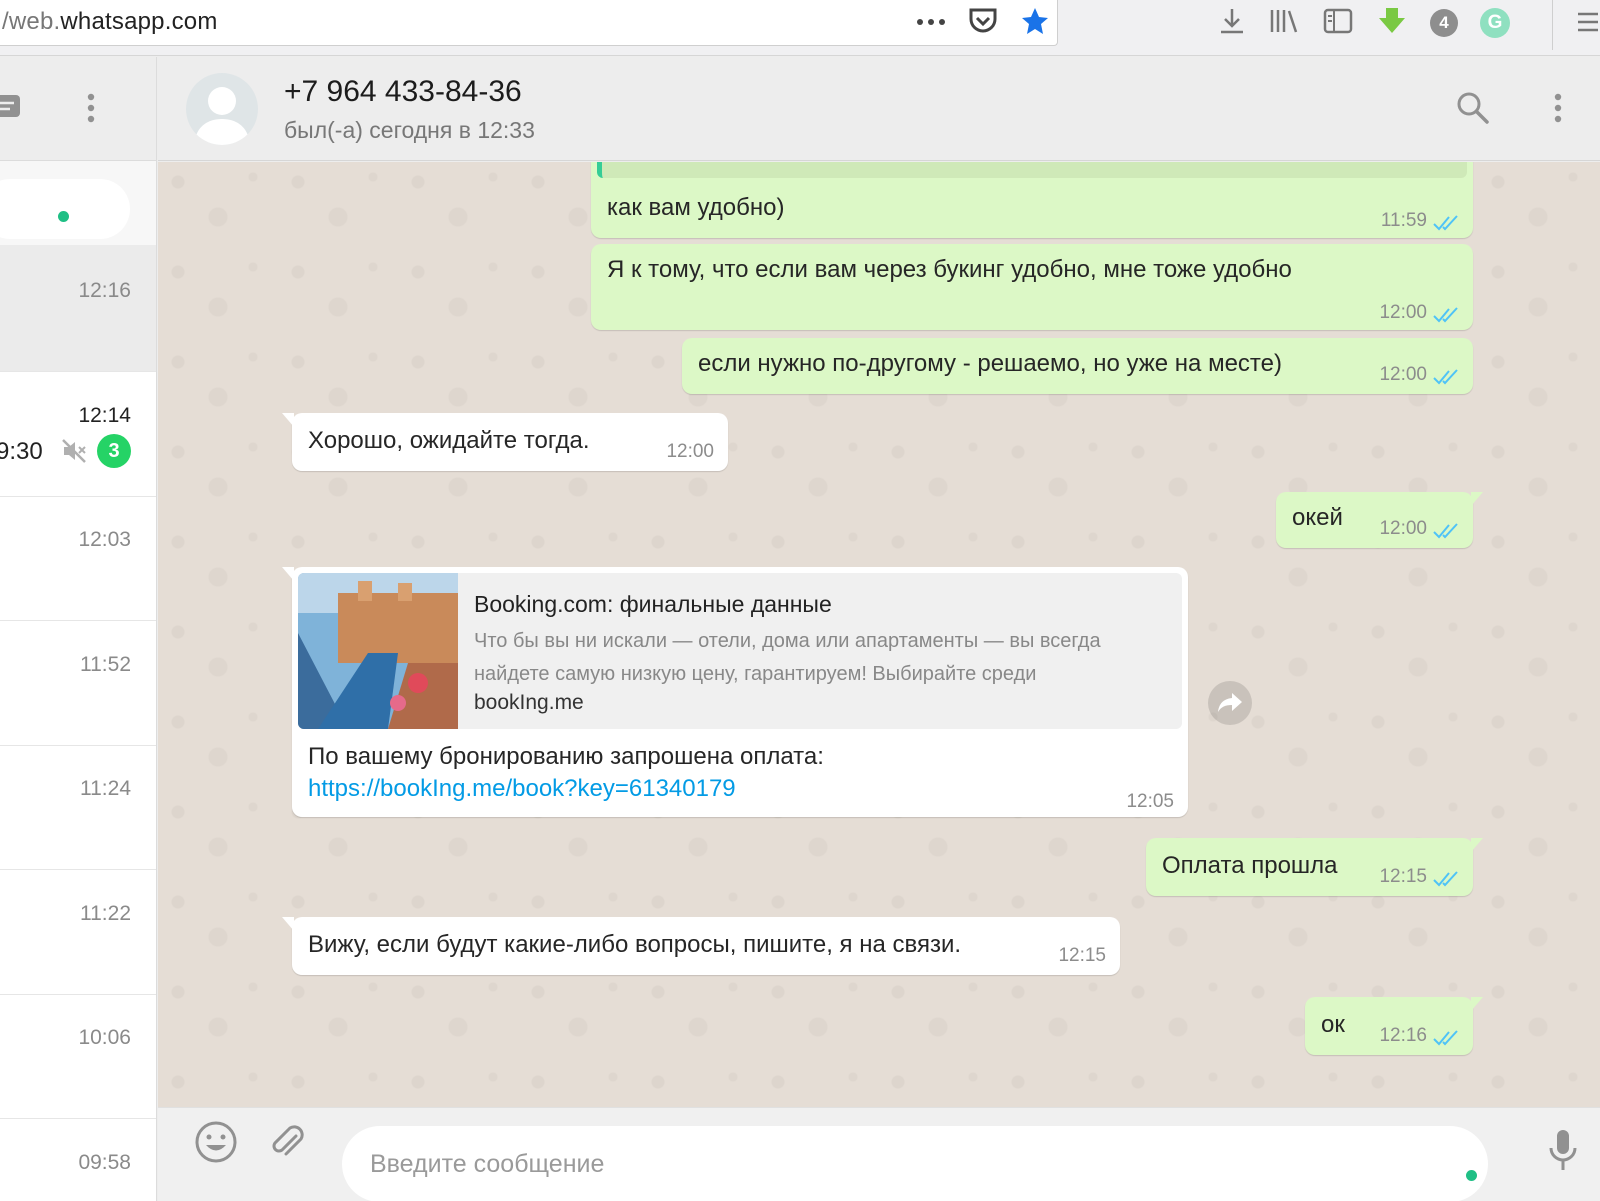 The image size is (1600, 1201). Describe the element at coordinates (1284, 23) in the screenshot. I see `library-icon` at that location.